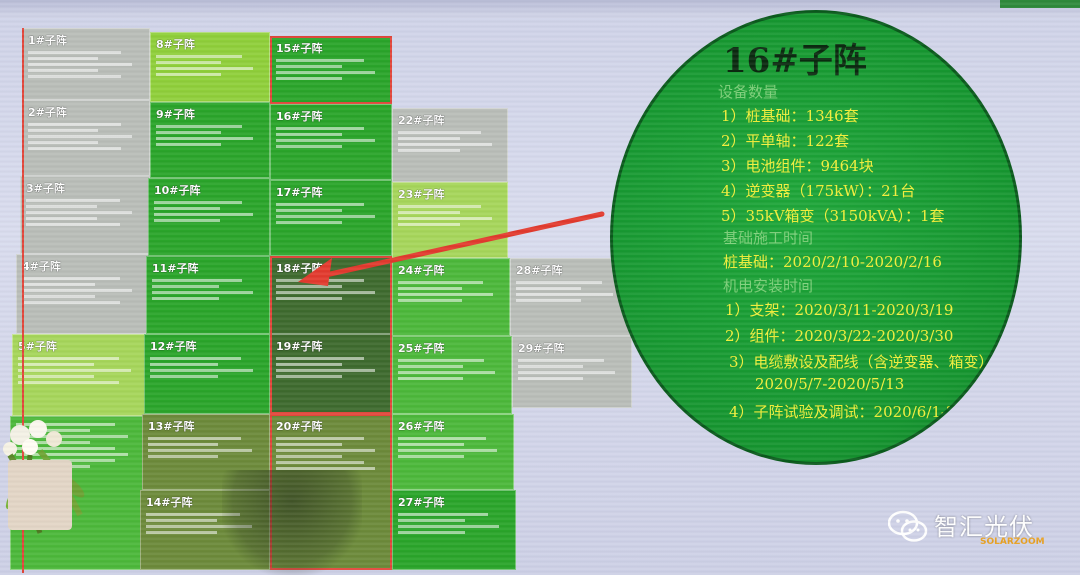 This screenshot has height=575, width=1080. What do you see at coordinates (1012, 542) in the screenshot?
I see `watermark-sub: SOLARZOOM` at bounding box center [1012, 542].